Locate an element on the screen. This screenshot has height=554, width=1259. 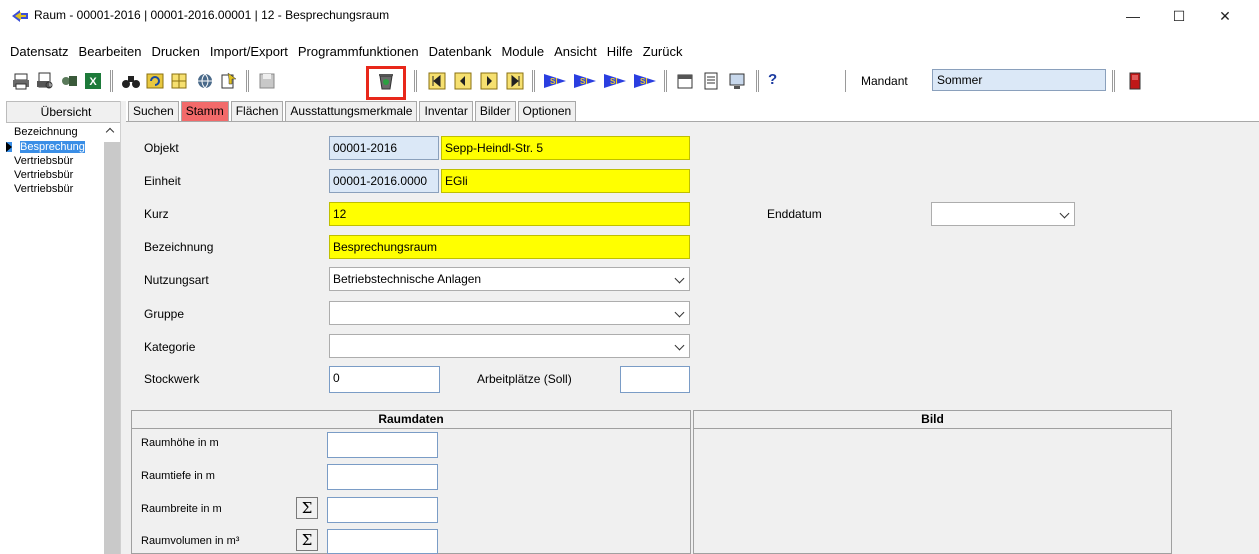
mandant-field: Sommer is located at coordinates (1019, 80).